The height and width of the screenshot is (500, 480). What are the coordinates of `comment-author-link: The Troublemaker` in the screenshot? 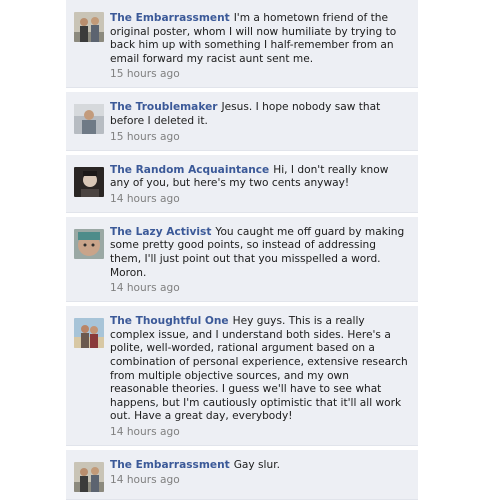 It's located at (164, 107).